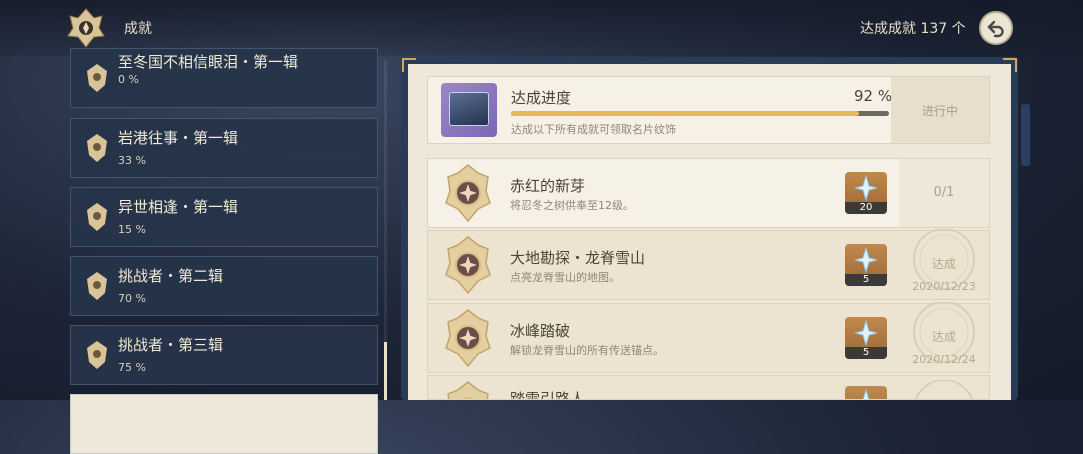 The width and height of the screenshot is (1083, 454). I want to click on category-name: 至冬国不相信眼泪・第一辑, so click(208, 62).